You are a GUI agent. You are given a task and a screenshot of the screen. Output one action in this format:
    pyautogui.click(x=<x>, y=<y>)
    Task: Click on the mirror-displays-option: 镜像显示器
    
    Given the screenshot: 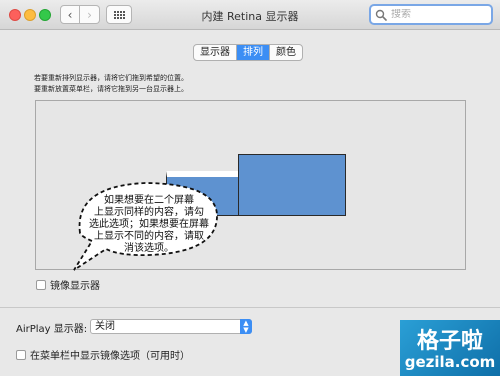 What is the action you would take?
    pyautogui.click(x=68, y=284)
    